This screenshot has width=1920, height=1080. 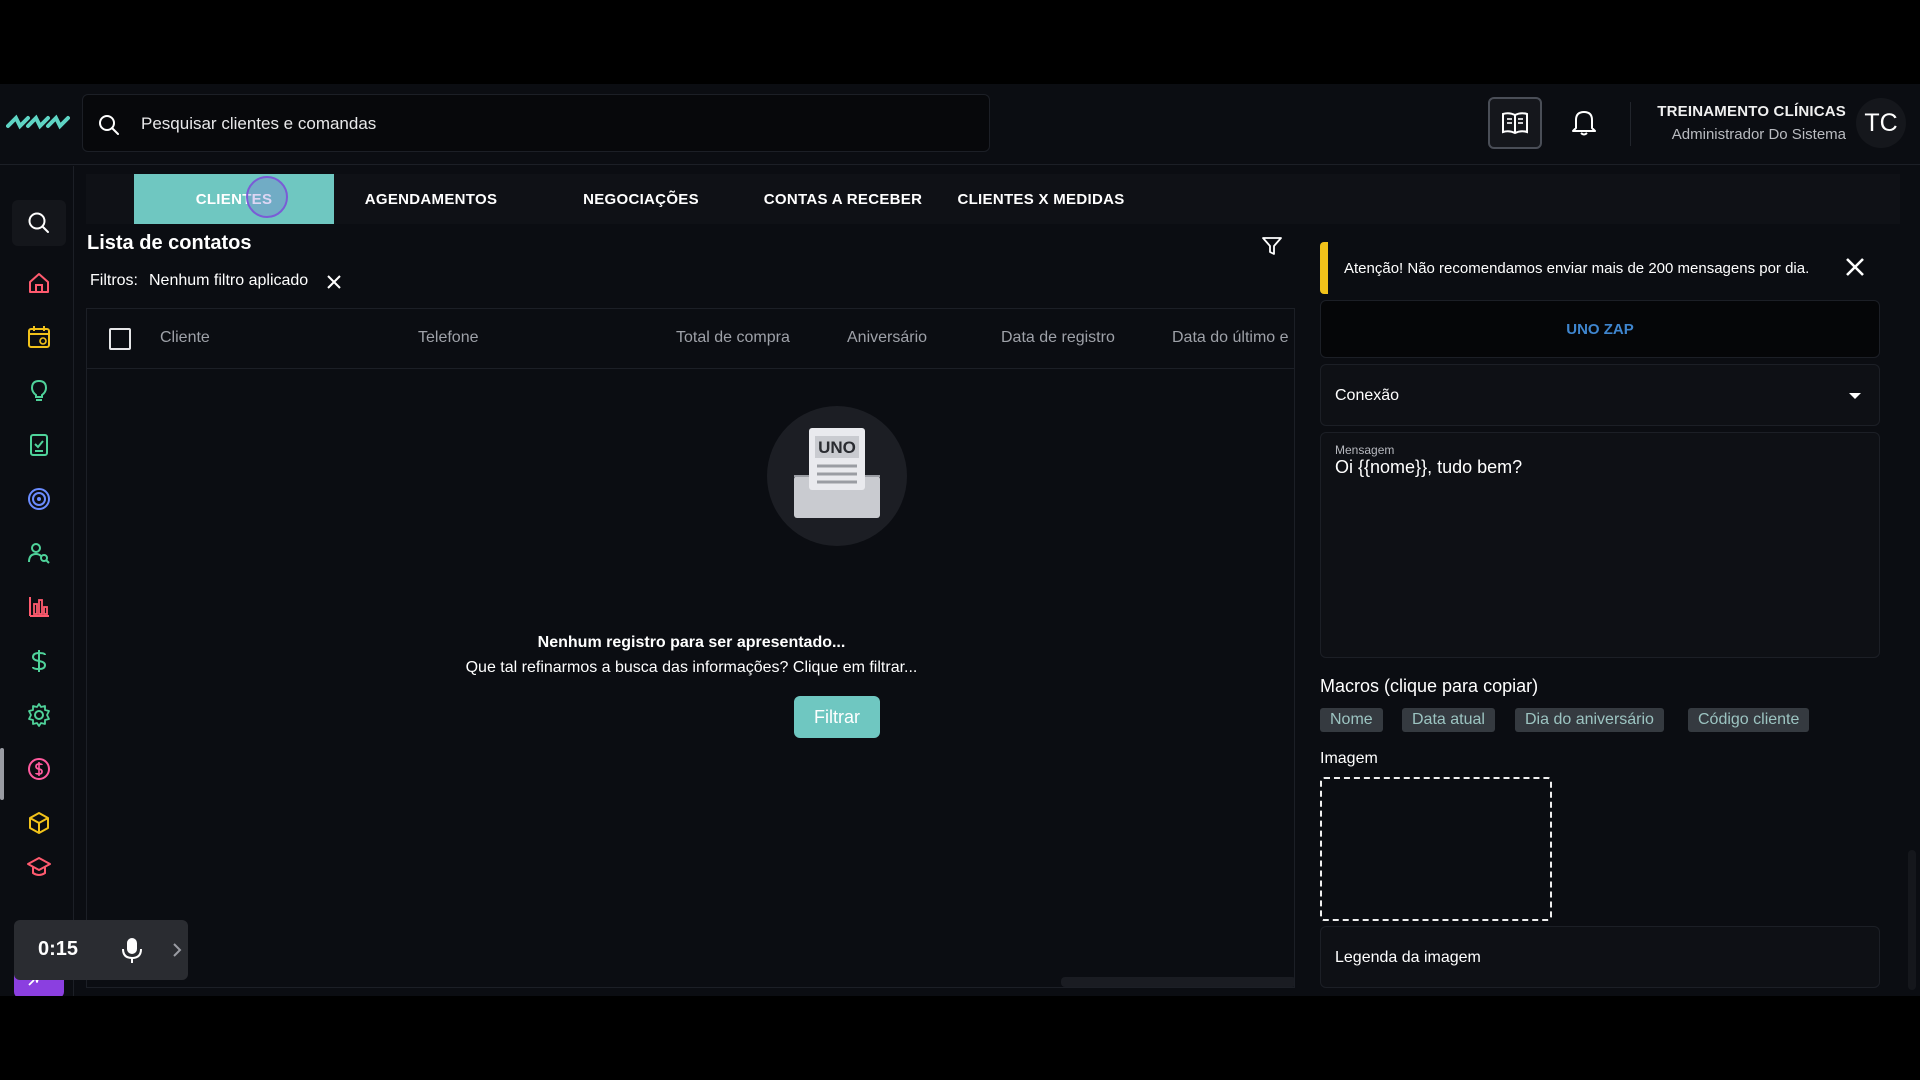 I want to click on click-indicator, so click(x=267, y=197).